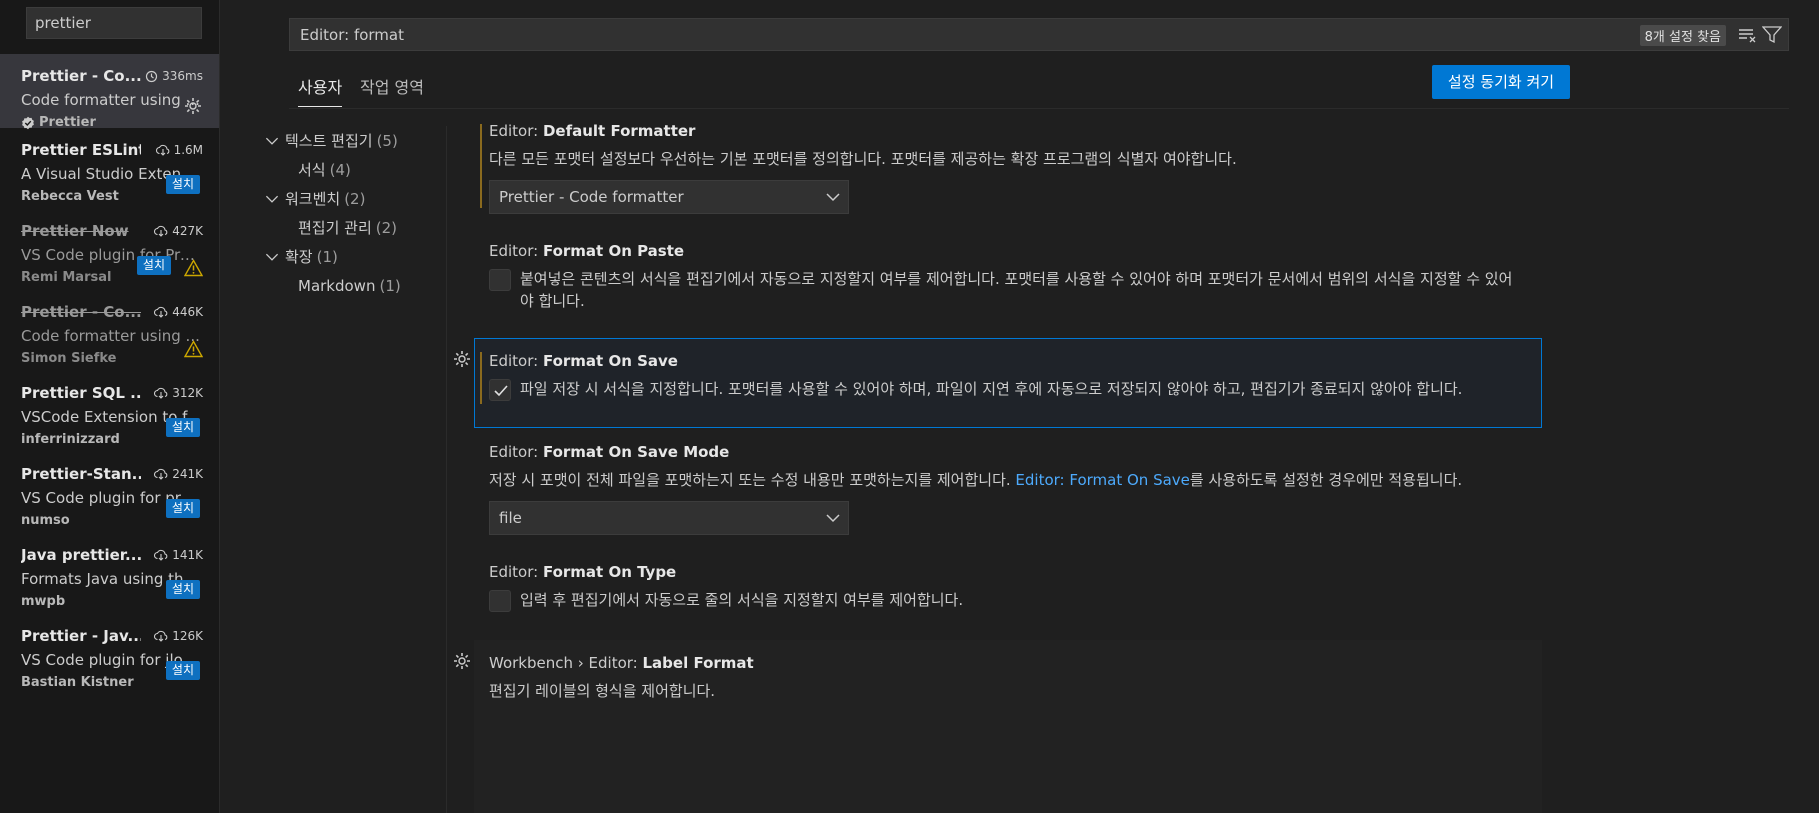 This screenshot has width=1819, height=813. Describe the element at coordinates (1039, 34) in the screenshot. I see `settings-search-input: Editor: format 8개 설정 찾음` at that location.